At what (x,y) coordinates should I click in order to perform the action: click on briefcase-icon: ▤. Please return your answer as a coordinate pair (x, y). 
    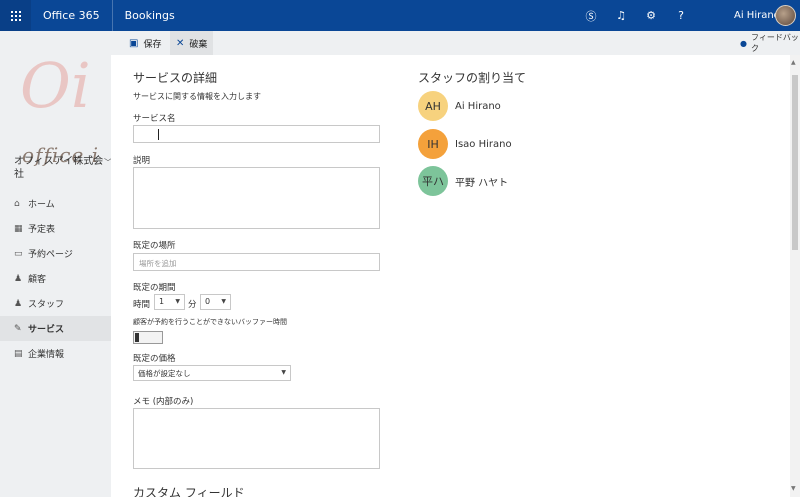
    Looking at the image, I should click on (18, 353).